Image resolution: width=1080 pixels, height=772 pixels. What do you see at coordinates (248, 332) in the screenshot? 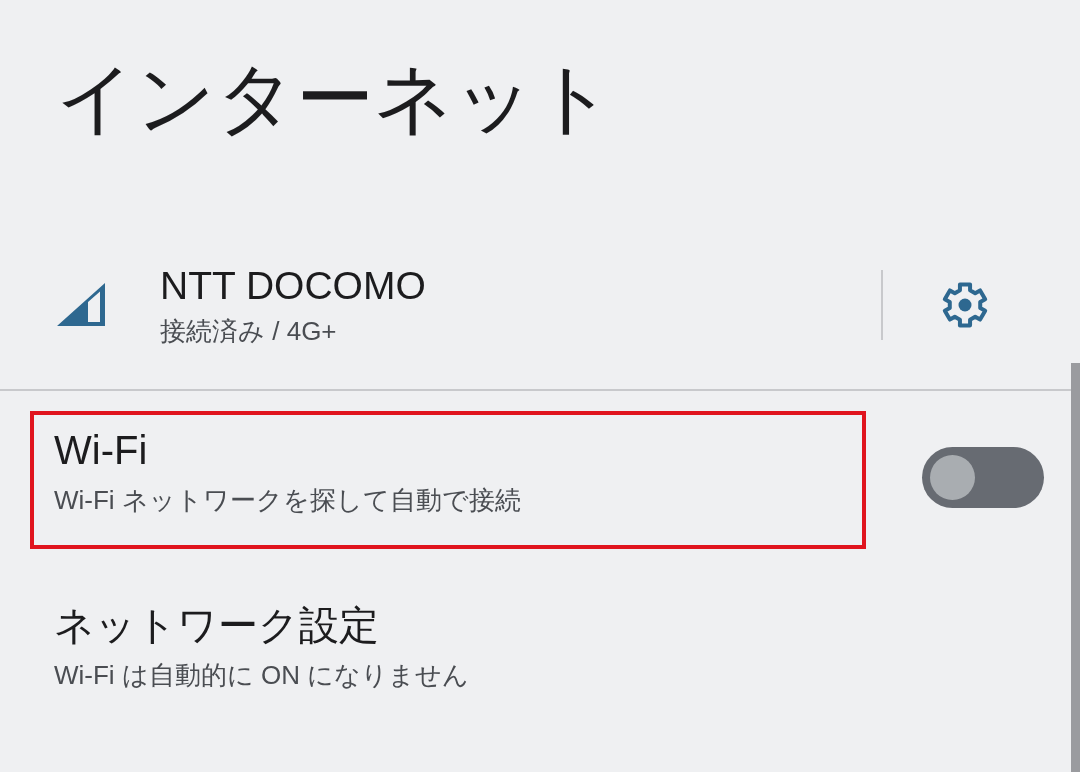
I see `connection-status: 接続済み / 4G+` at bounding box center [248, 332].